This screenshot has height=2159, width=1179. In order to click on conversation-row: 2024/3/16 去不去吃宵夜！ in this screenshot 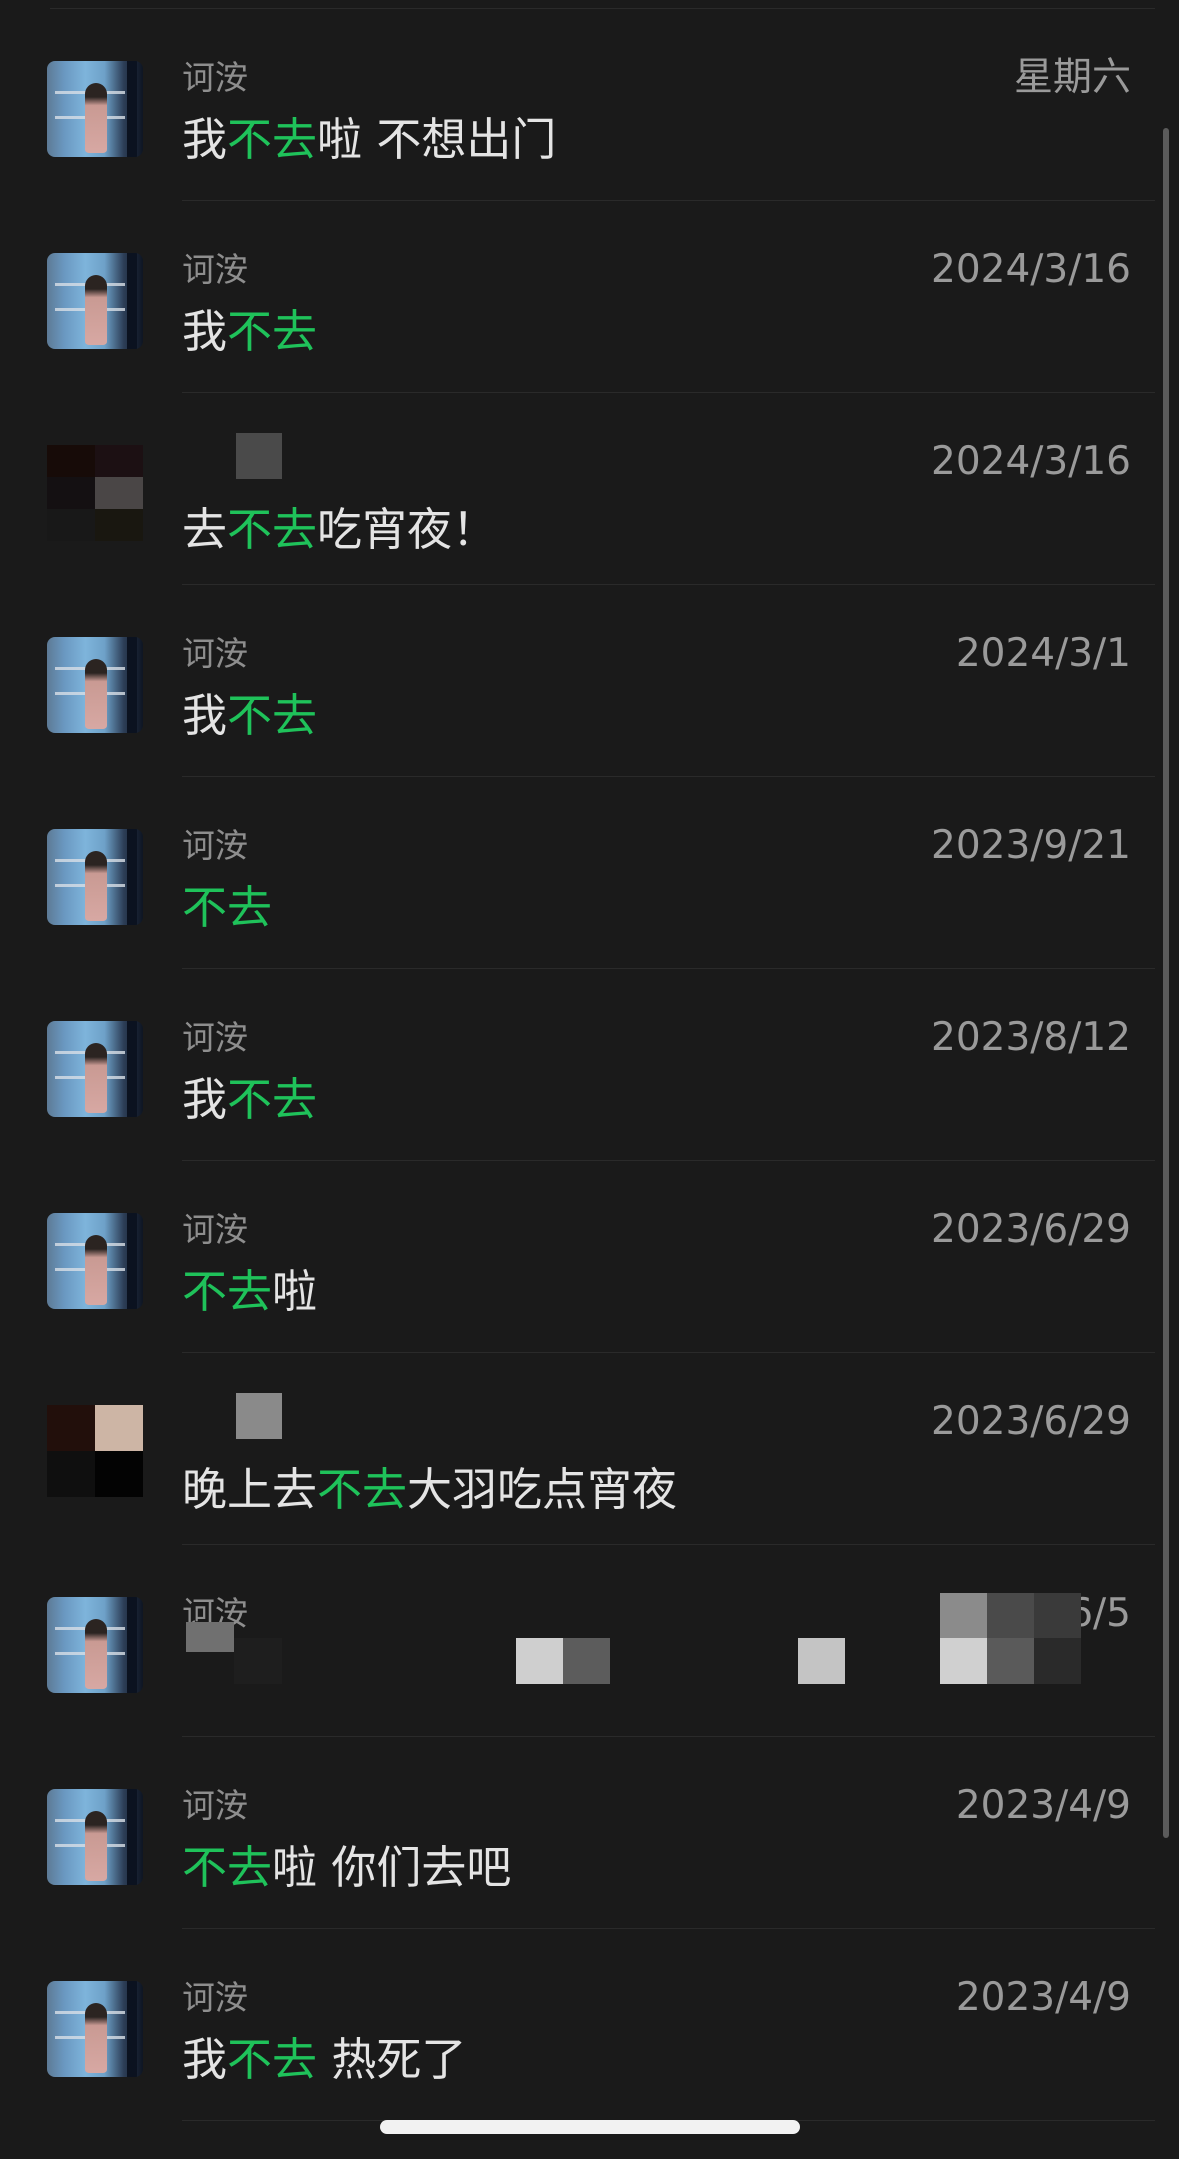, I will do `click(589, 489)`.